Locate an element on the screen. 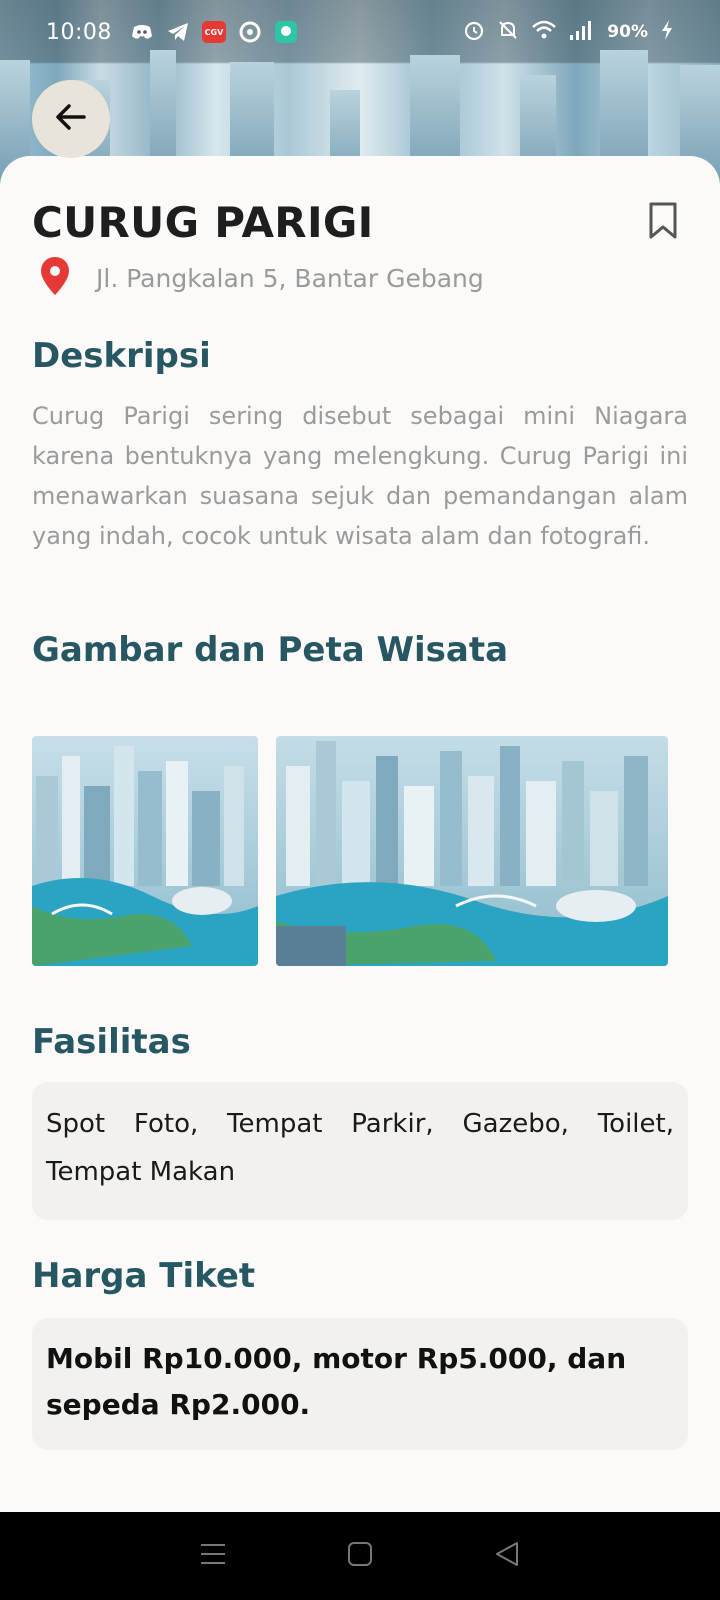 The height and width of the screenshot is (1600, 720). status-time: 10:08 is located at coordinates (79, 32).